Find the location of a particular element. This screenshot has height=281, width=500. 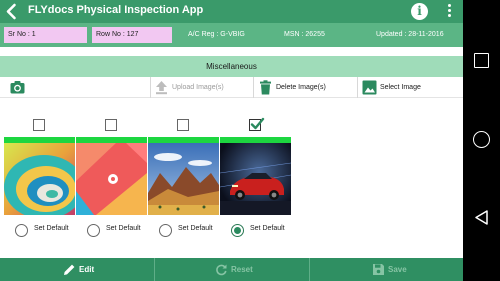

app-title: FLYdocs Physical Inspection App is located at coordinates (116, 10).